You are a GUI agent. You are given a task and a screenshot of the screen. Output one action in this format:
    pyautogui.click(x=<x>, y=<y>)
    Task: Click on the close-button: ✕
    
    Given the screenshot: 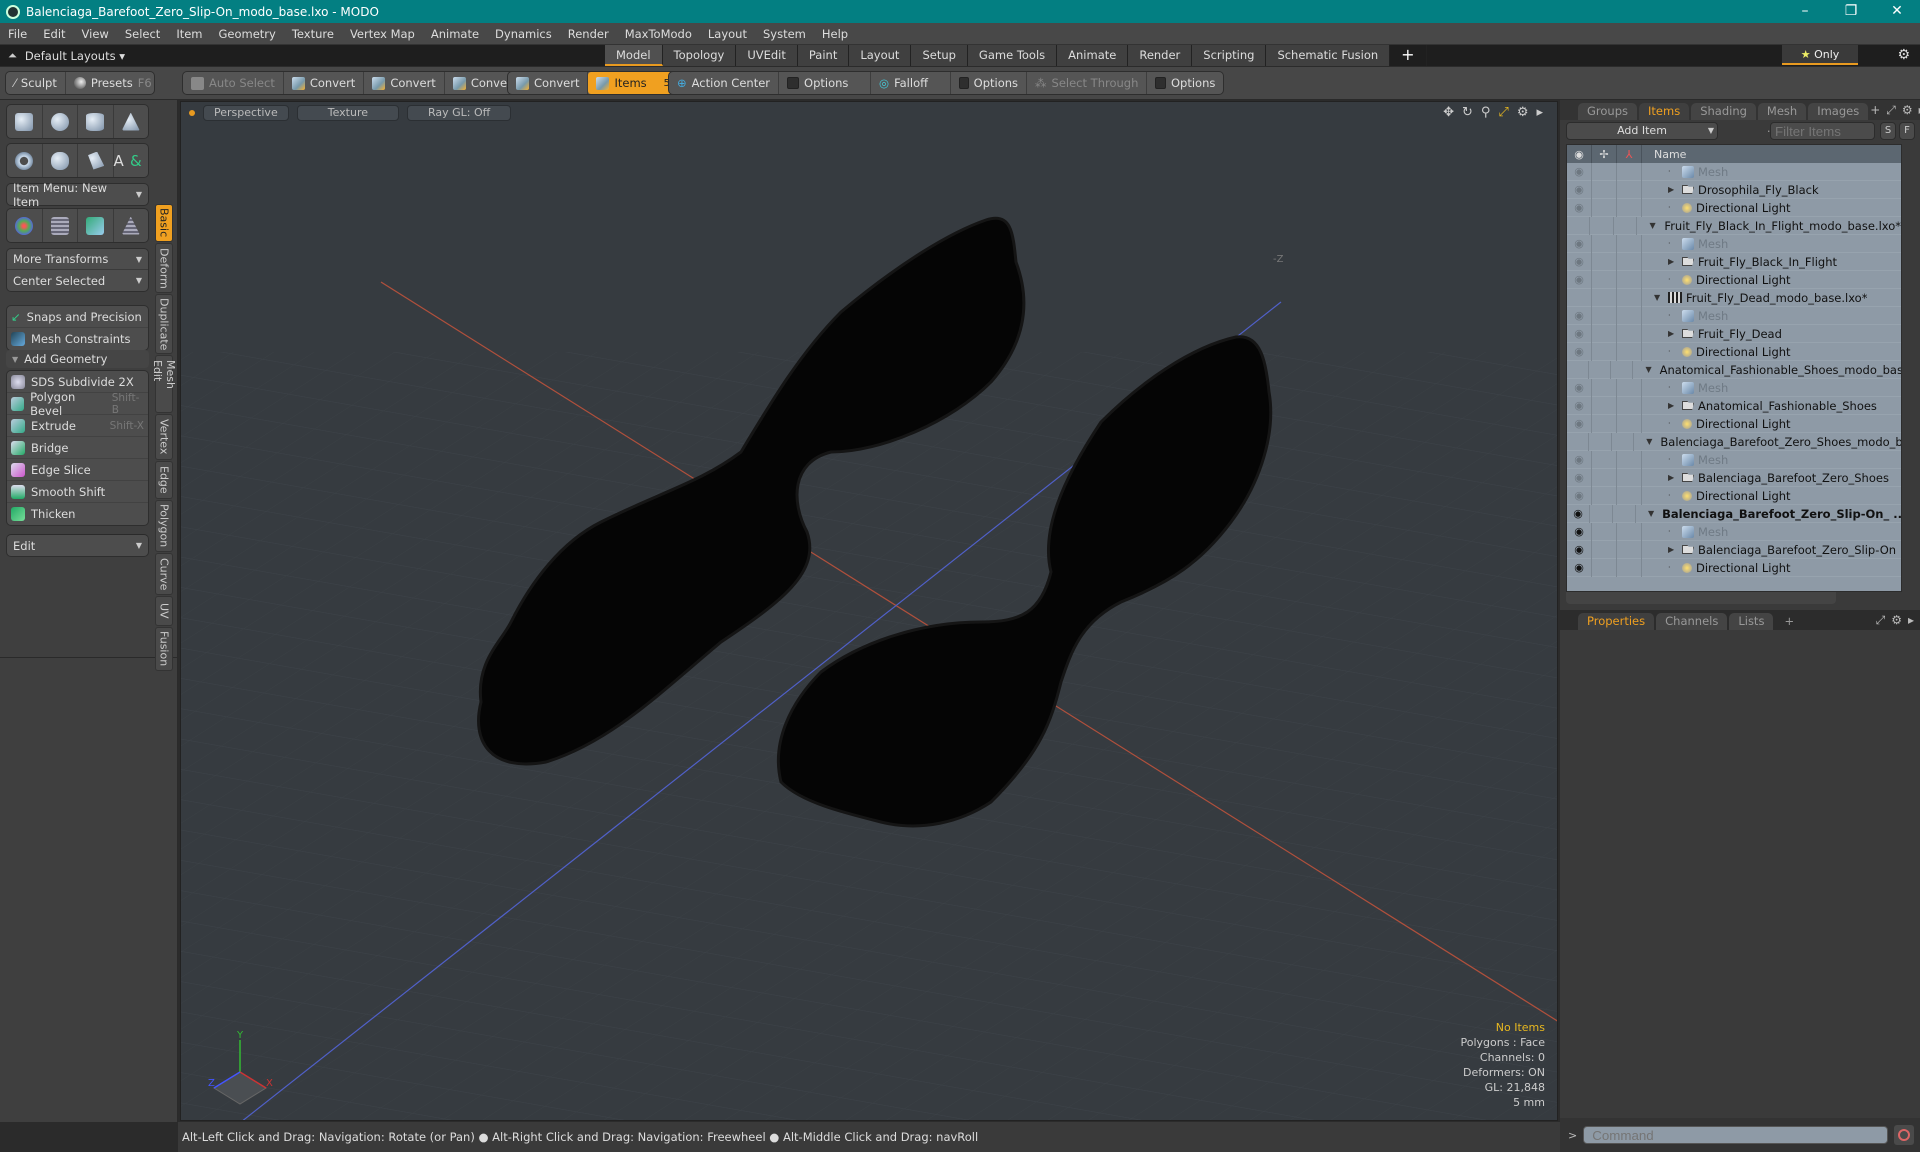 What is the action you would take?
    pyautogui.click(x=1897, y=11)
    